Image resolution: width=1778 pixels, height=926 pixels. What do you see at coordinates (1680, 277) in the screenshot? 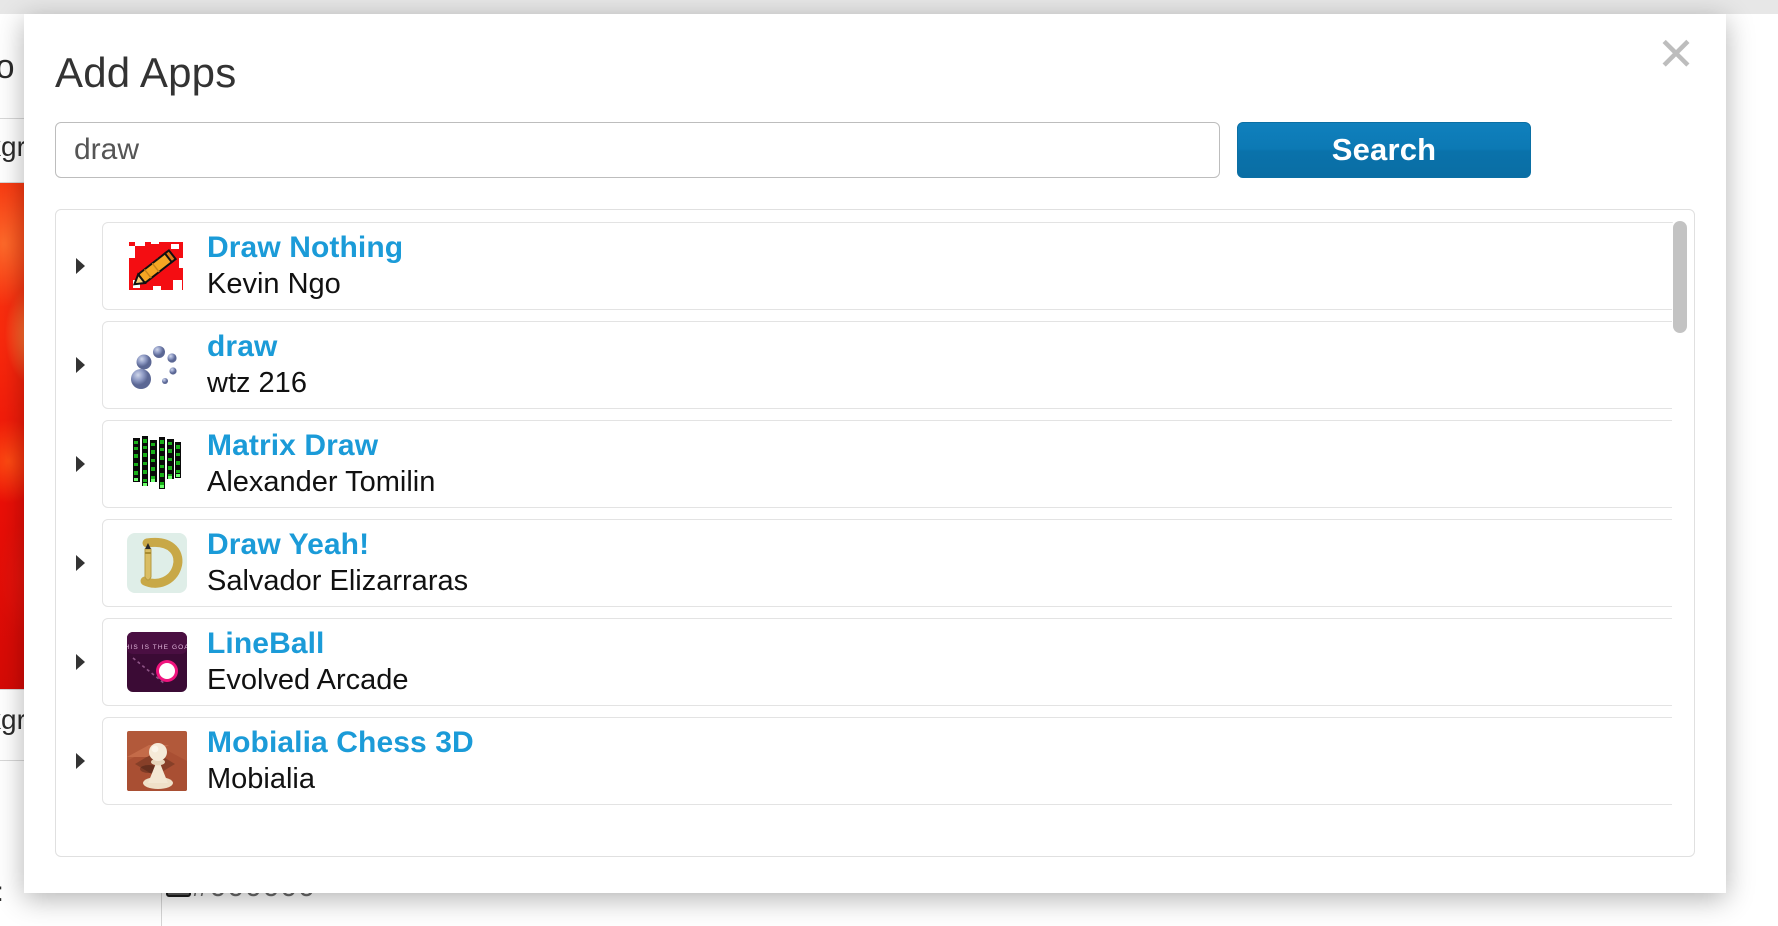
I see `results-scrollbar-thumb` at bounding box center [1680, 277].